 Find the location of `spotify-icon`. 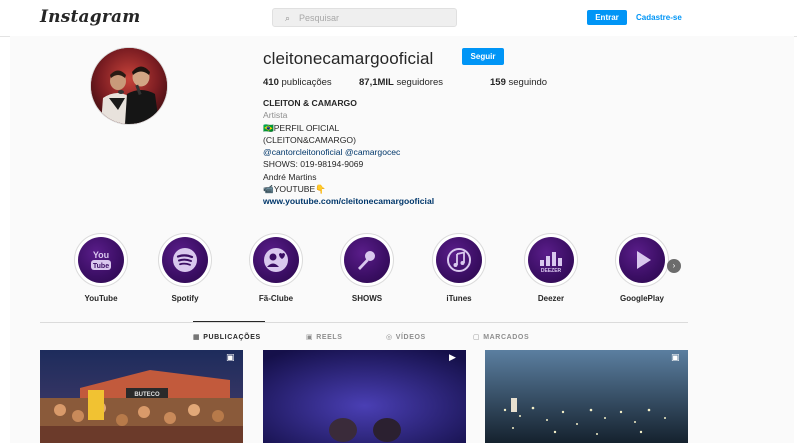

spotify-icon is located at coordinates (185, 260).